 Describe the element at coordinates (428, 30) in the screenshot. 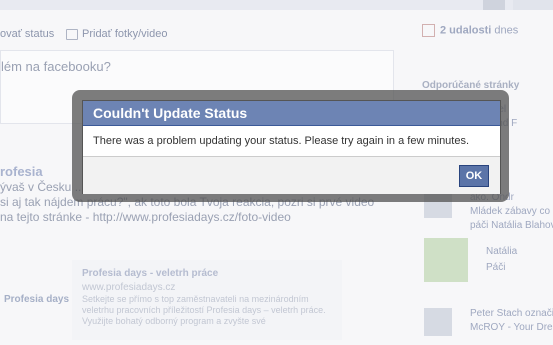

I see `calendar-icon` at that location.